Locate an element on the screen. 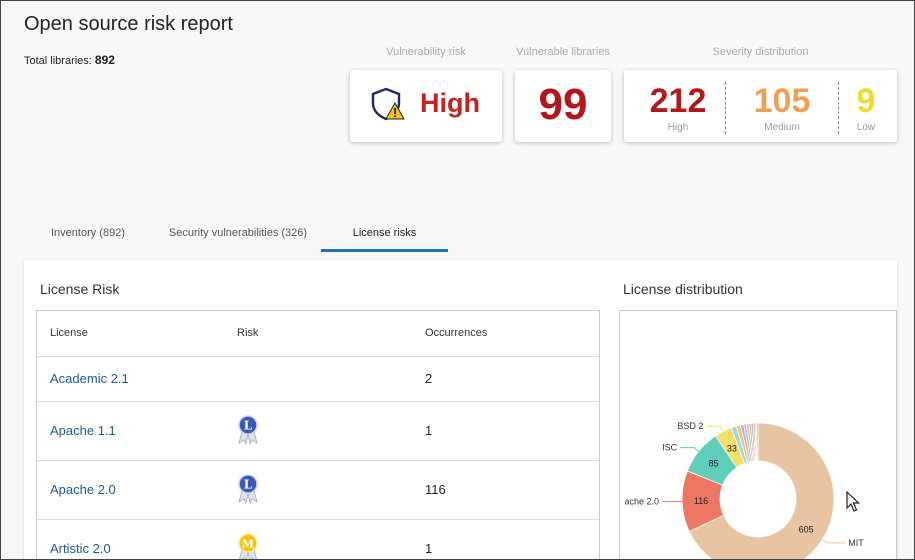 The width and height of the screenshot is (915, 560). slice-value-label: 605 is located at coordinates (806, 530).